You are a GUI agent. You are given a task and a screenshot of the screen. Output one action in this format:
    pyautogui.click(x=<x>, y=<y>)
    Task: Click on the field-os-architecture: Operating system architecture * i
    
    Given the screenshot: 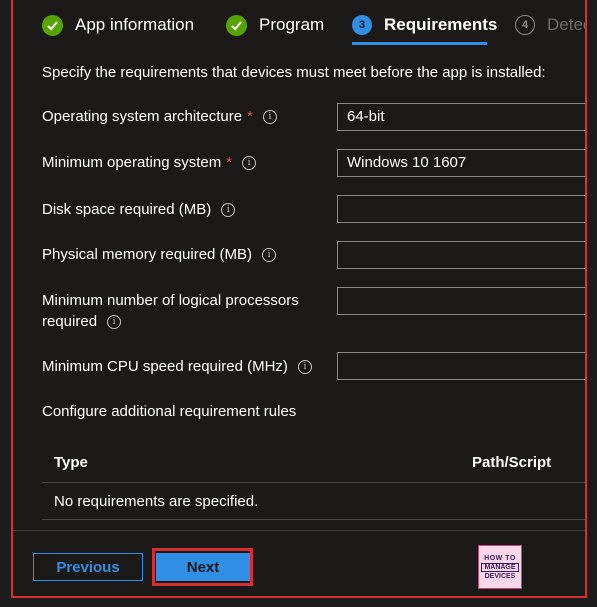 What is the action you would take?
    pyautogui.click(x=159, y=116)
    